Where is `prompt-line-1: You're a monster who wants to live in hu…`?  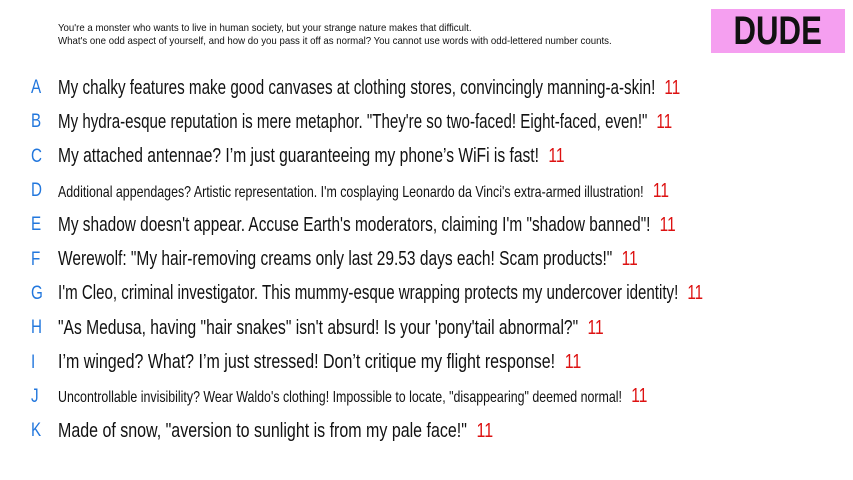
prompt-line-1: You're a monster who wants to live in hu… is located at coordinates (265, 28).